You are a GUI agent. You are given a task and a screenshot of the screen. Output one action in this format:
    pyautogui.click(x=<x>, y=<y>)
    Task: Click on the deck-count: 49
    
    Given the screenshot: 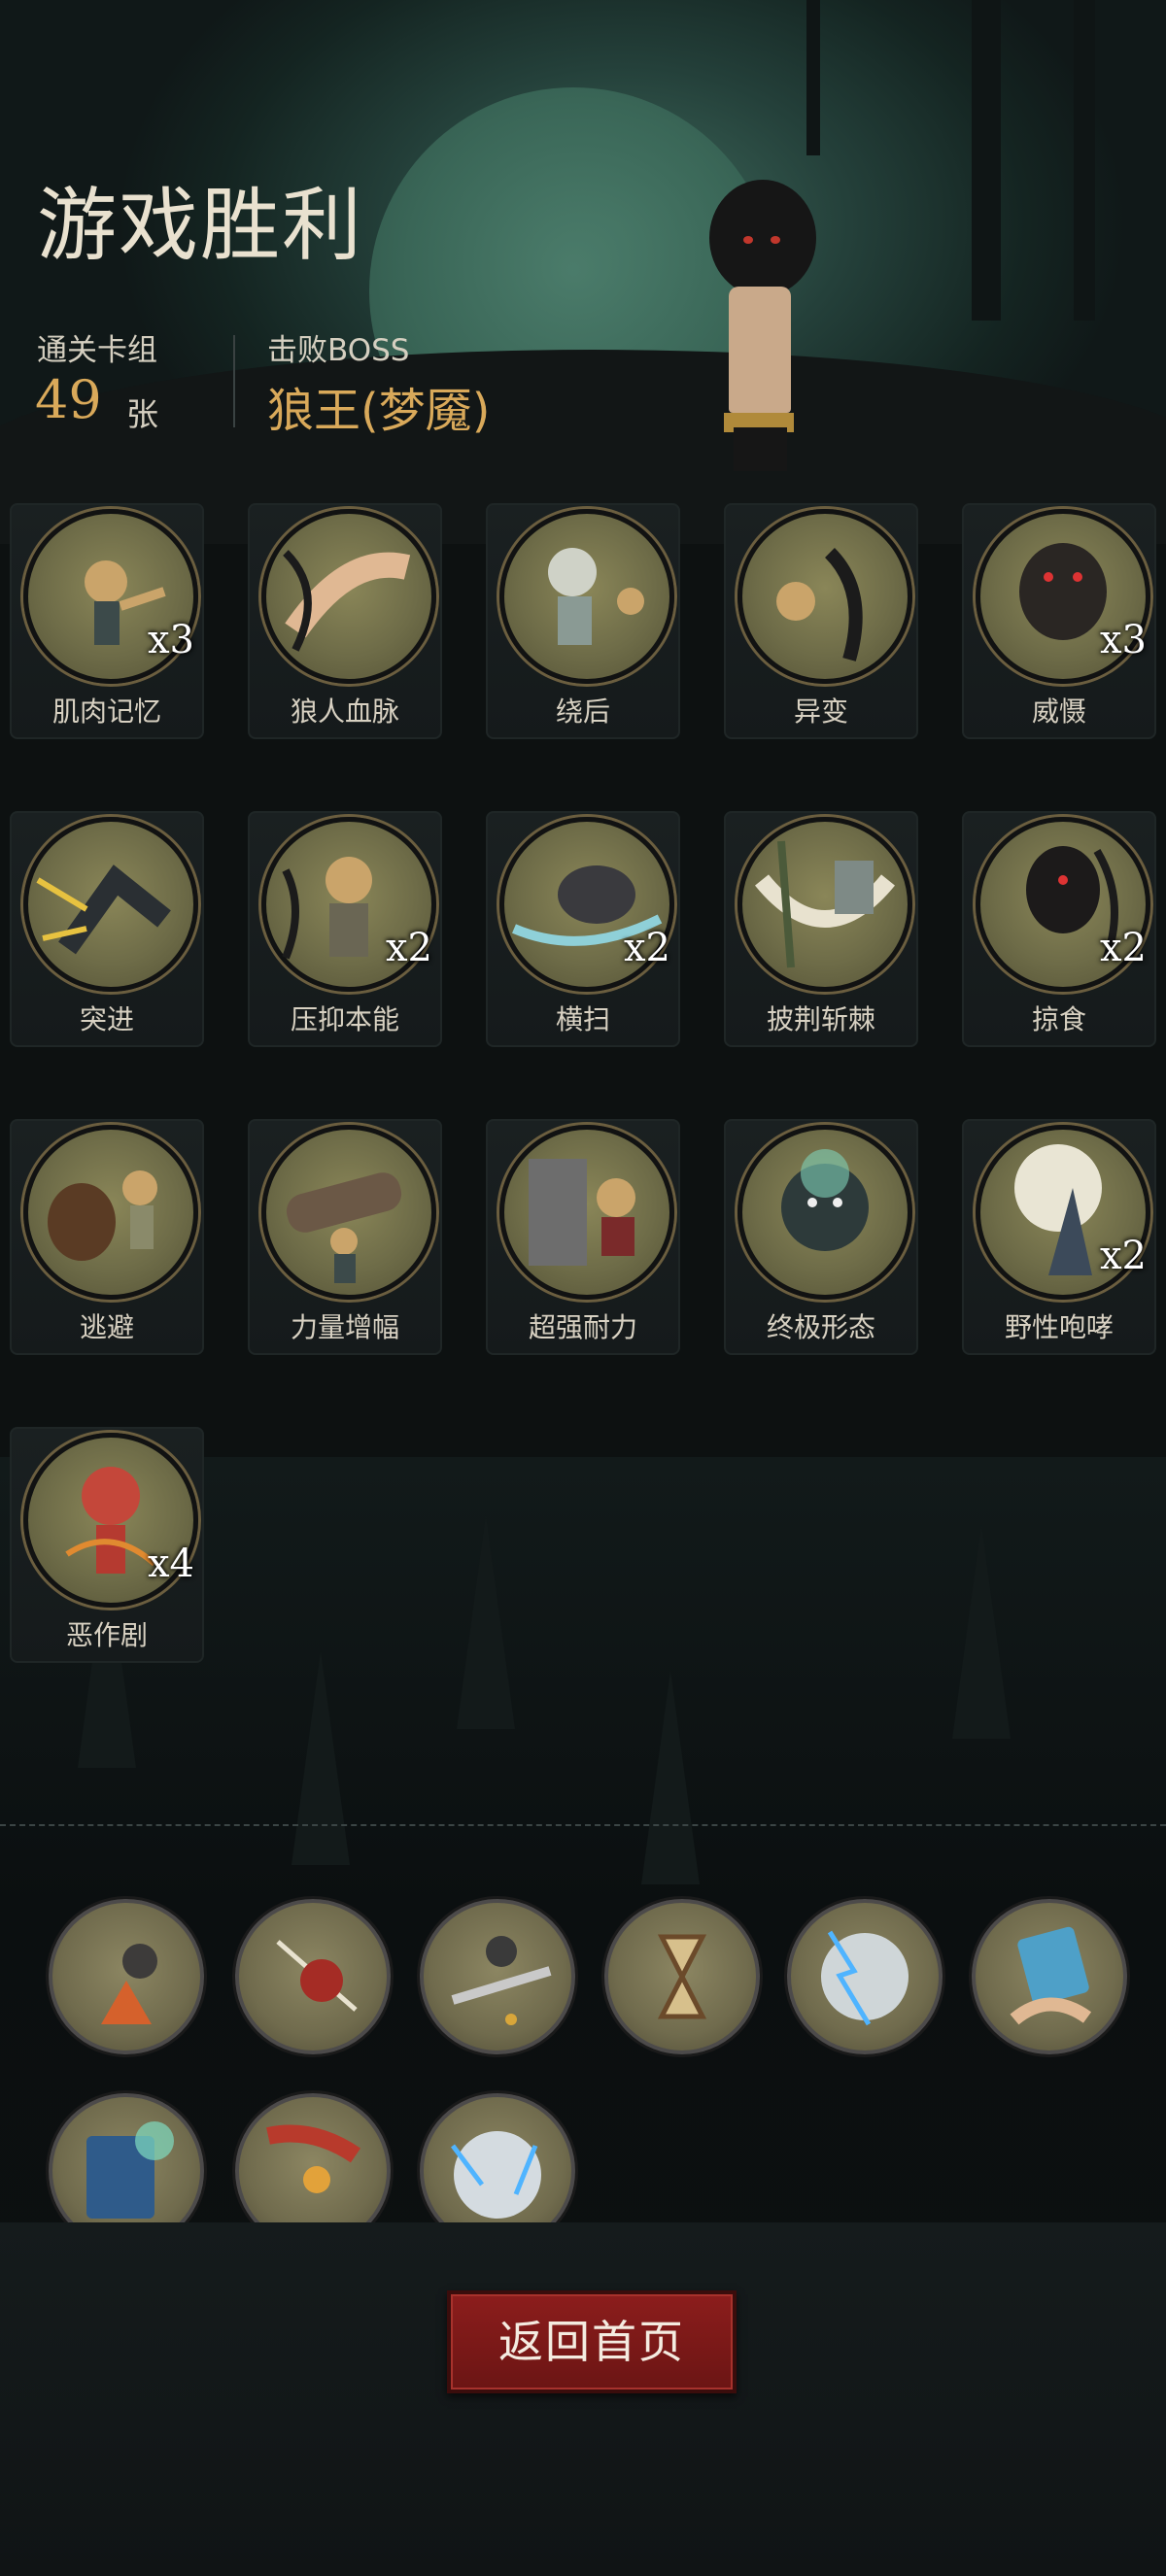 What is the action you would take?
    pyautogui.click(x=68, y=399)
    